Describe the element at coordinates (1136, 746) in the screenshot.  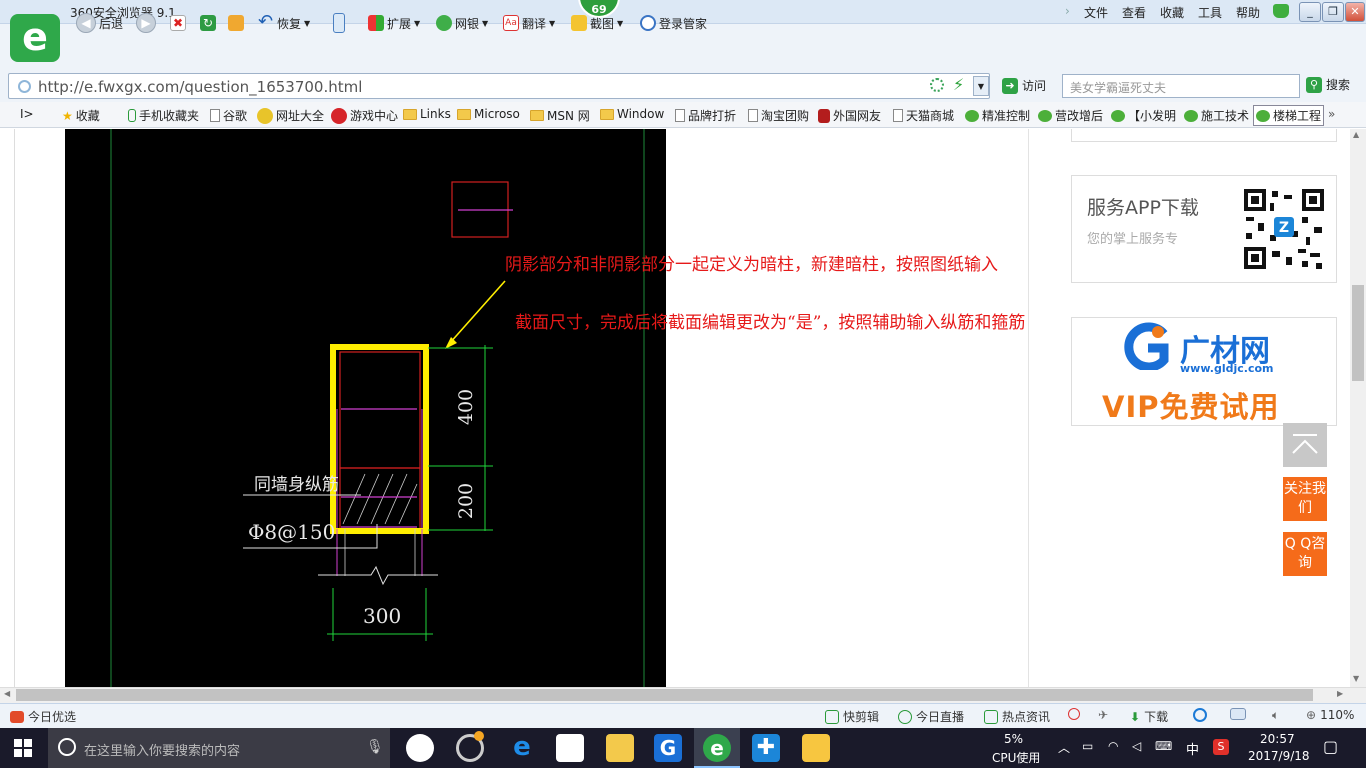
I see `speaker-icon: ◁` at that location.